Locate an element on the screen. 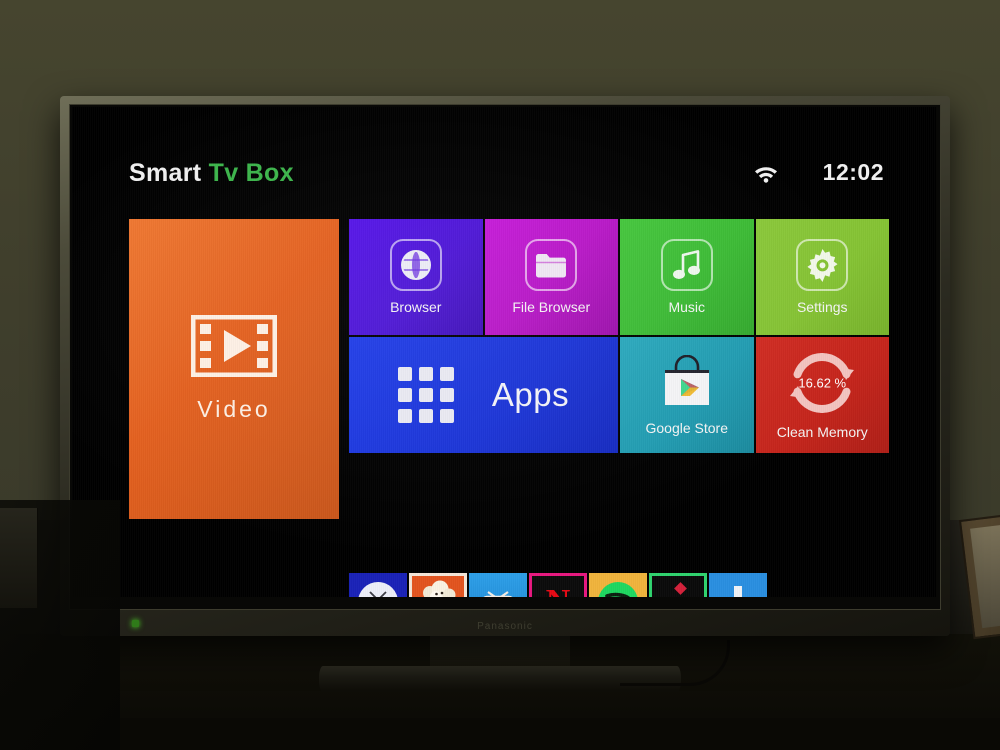 Image resolution: width=1000 pixels, height=750 pixels. clock: 12:02 is located at coordinates (853, 172).